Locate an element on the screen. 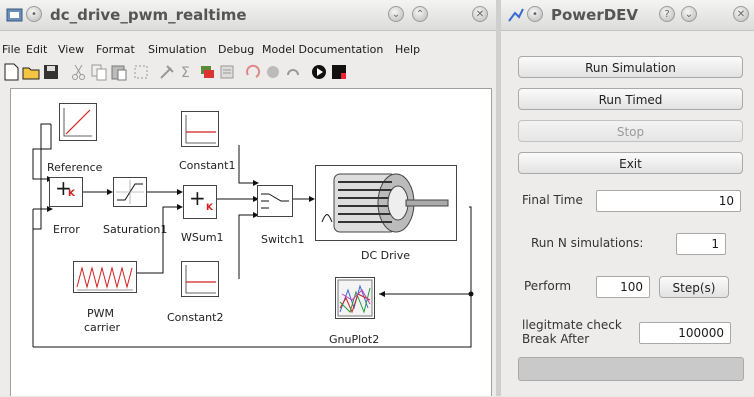 The height and width of the screenshot is (397, 754). window-title: dc_drive_pwm_realtime is located at coordinates (148, 15).